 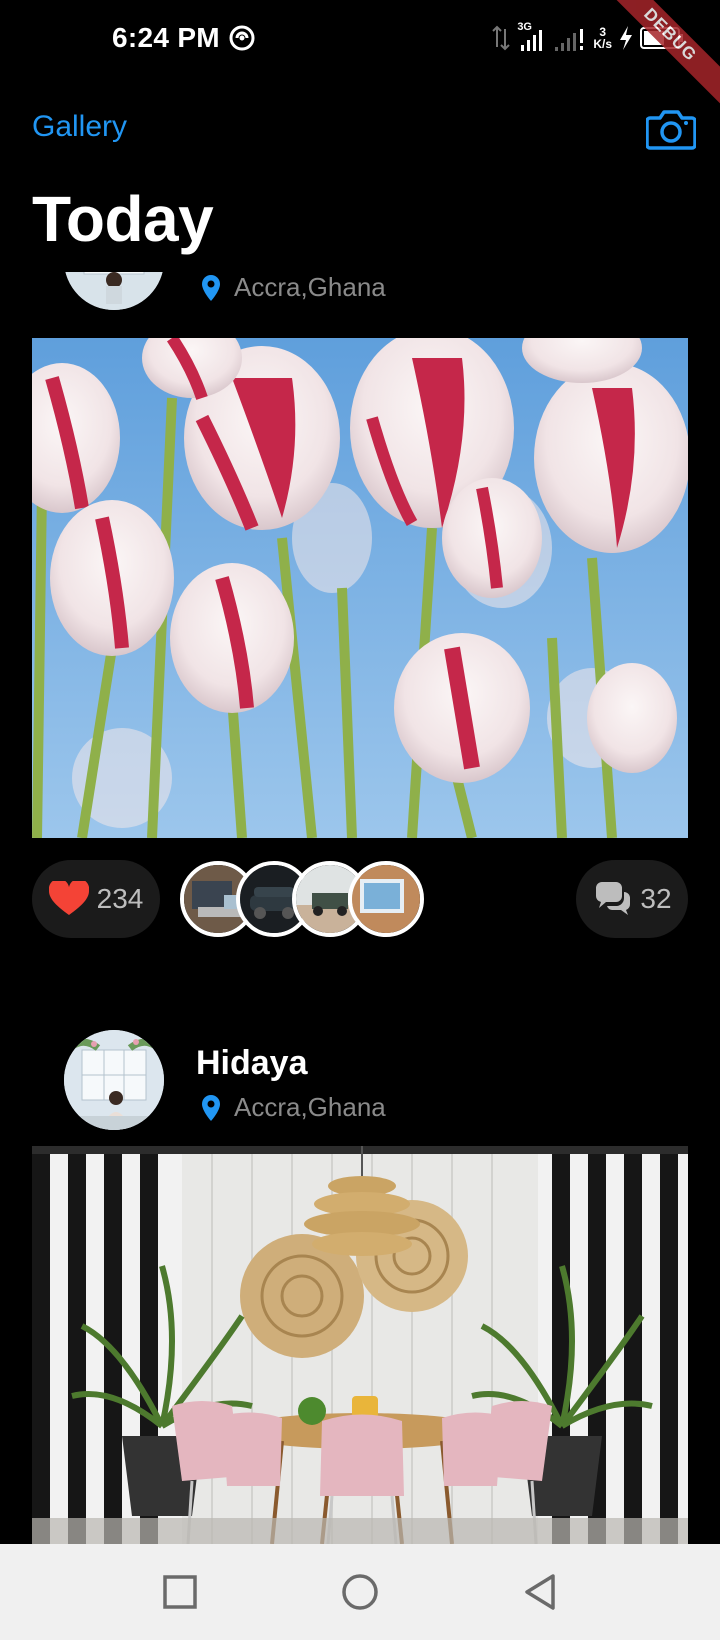 What do you see at coordinates (501, 38) in the screenshot?
I see `data-transfer-icon` at bounding box center [501, 38].